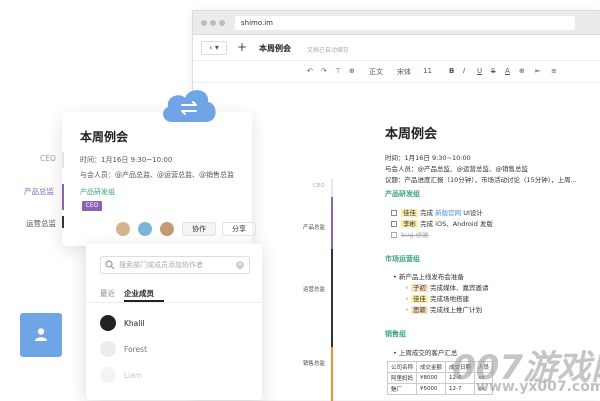 The width and height of the screenshot is (600, 401). Describe the element at coordinates (538, 71) in the screenshot. I see `indent-icon: ⇤` at that location.